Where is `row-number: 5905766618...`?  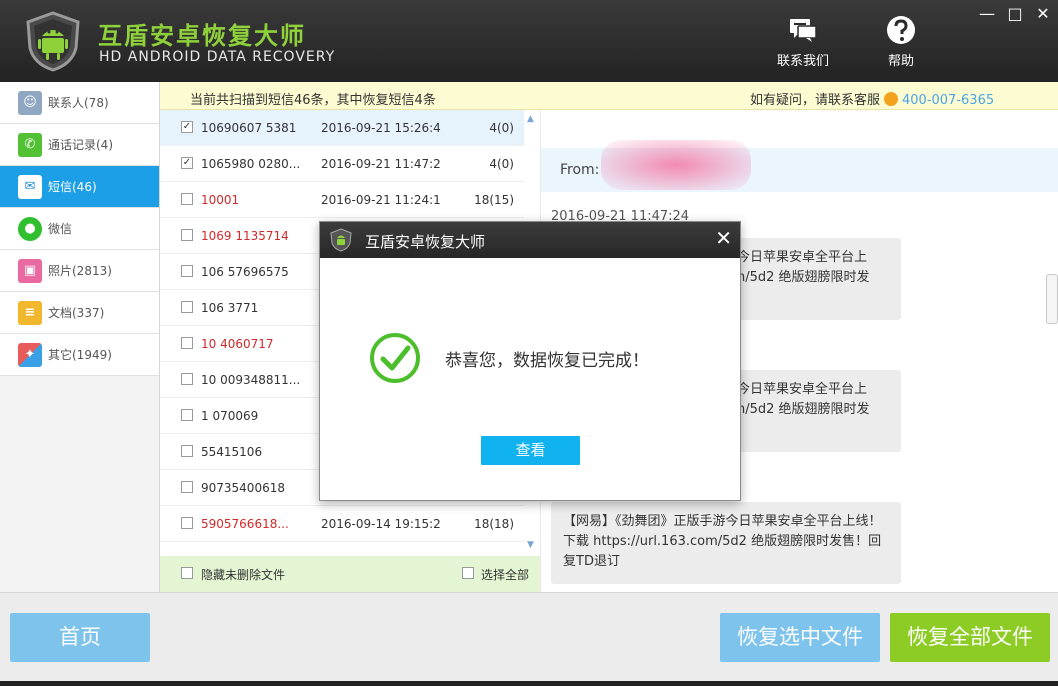 row-number: 5905766618... is located at coordinates (245, 524).